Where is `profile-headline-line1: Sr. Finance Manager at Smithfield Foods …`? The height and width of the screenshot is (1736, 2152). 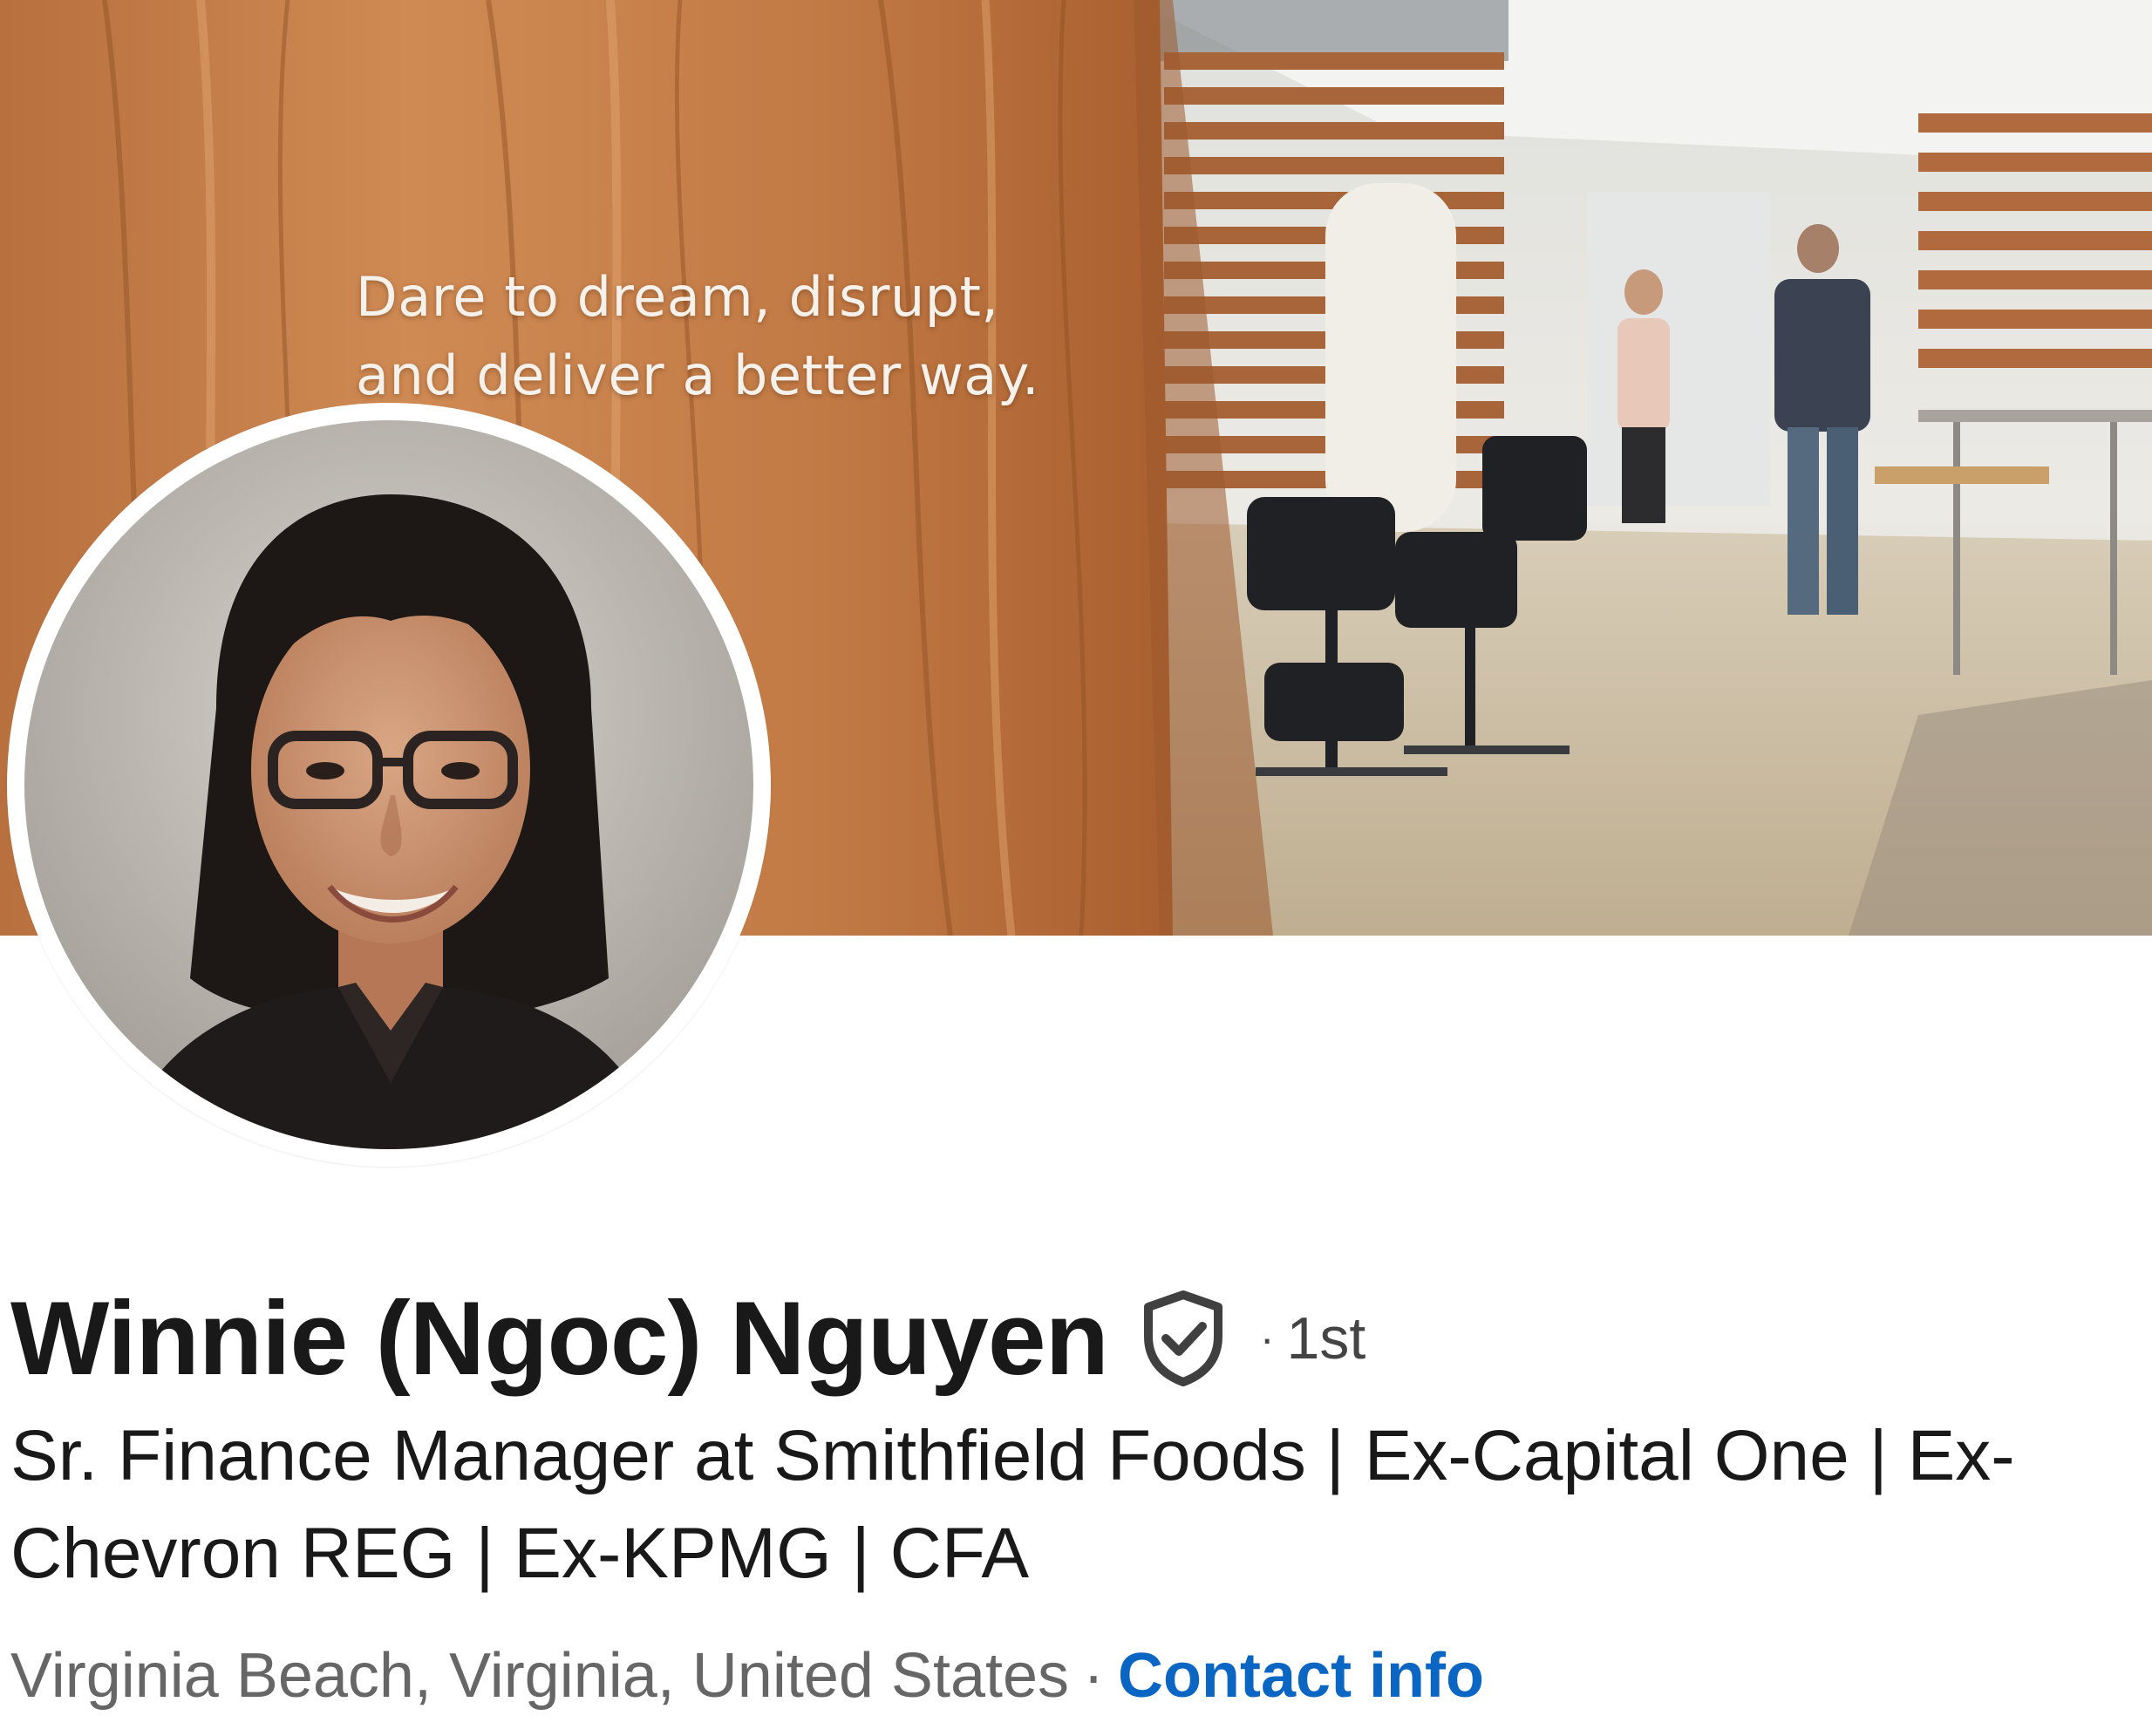 profile-headline-line1: Sr. Finance Manager at Smithfield Foods … is located at coordinates (1012, 1456).